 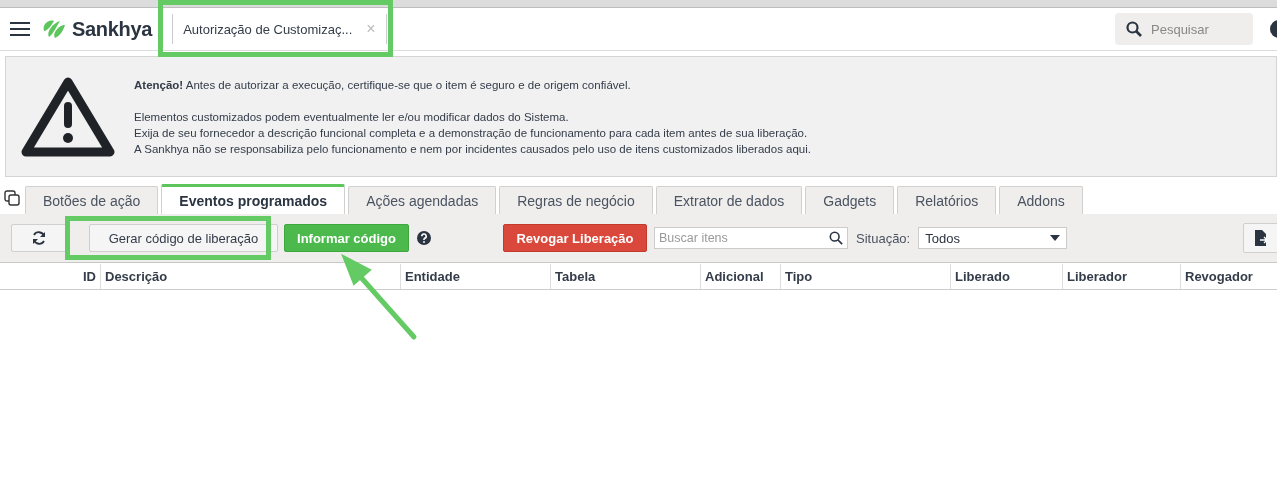 I want to click on status-dropdown: Todos, so click(x=993, y=238).